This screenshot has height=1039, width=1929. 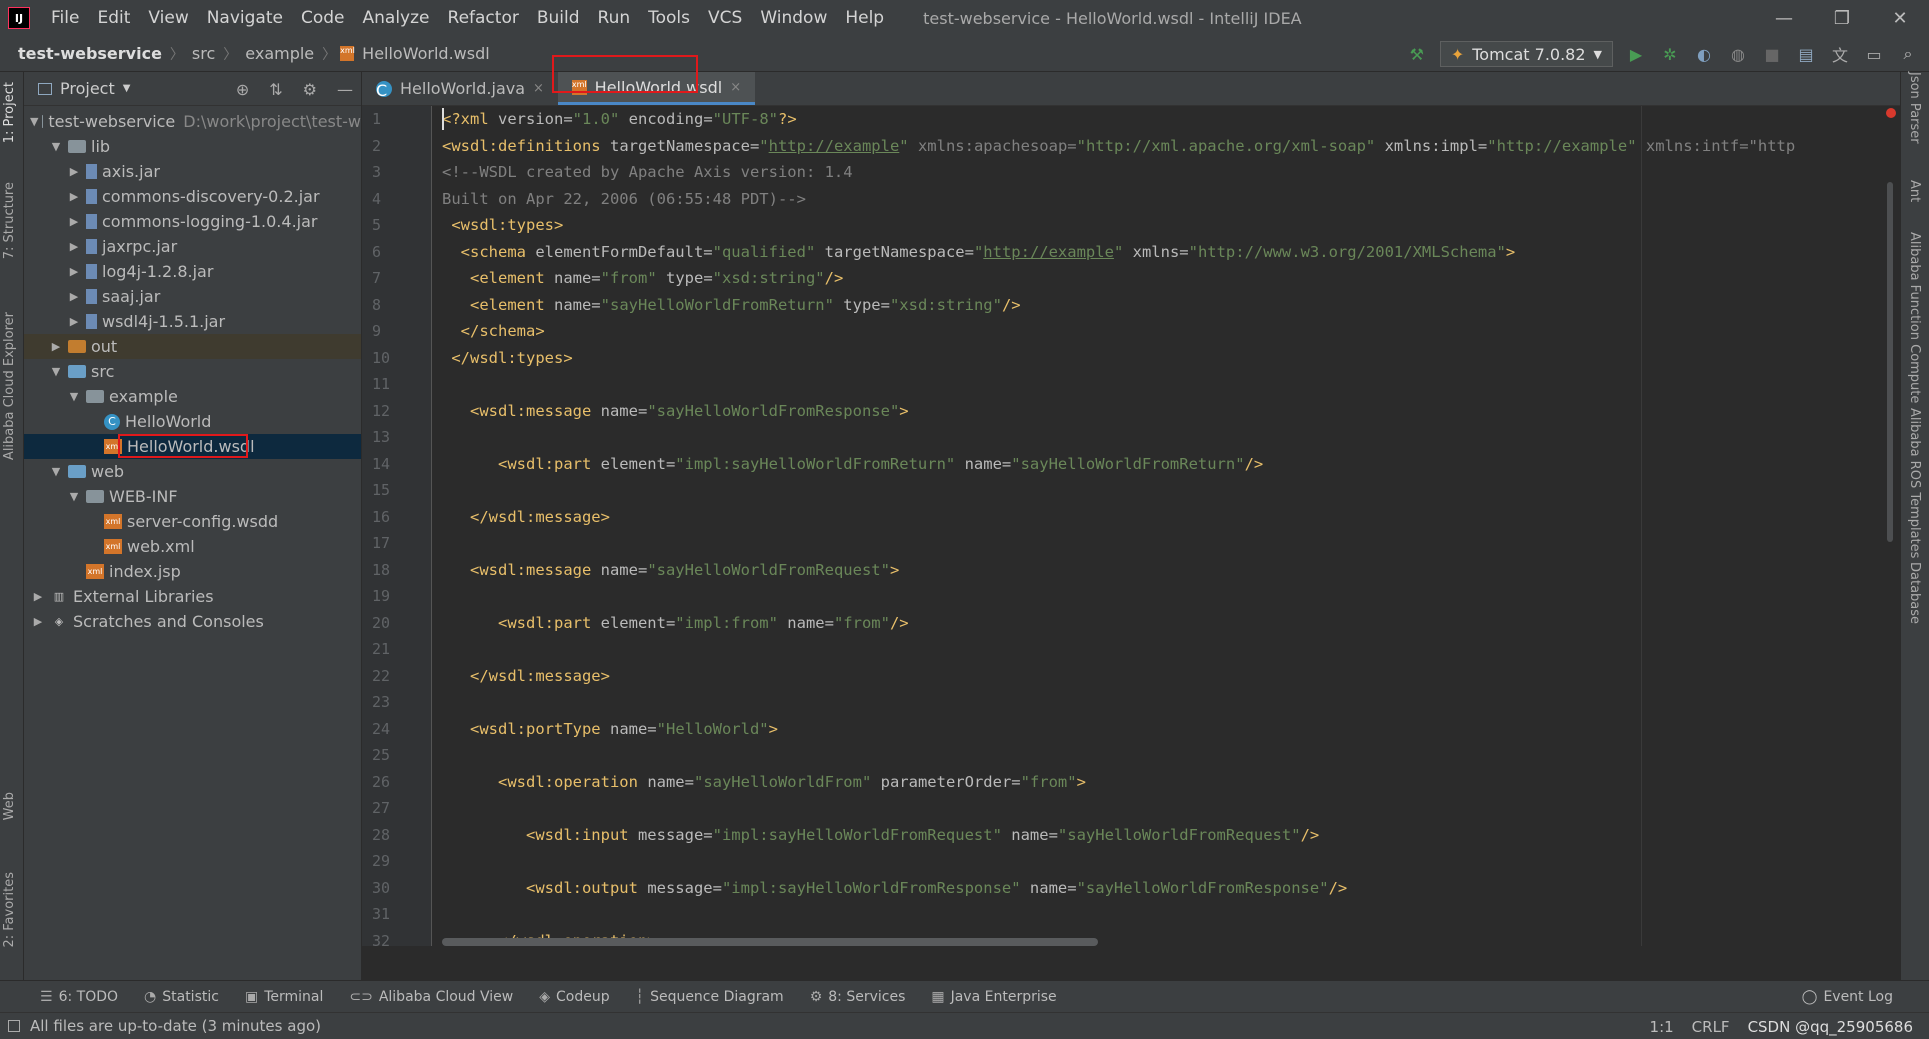 I want to click on tree-node: ▼ example, so click(x=192, y=396).